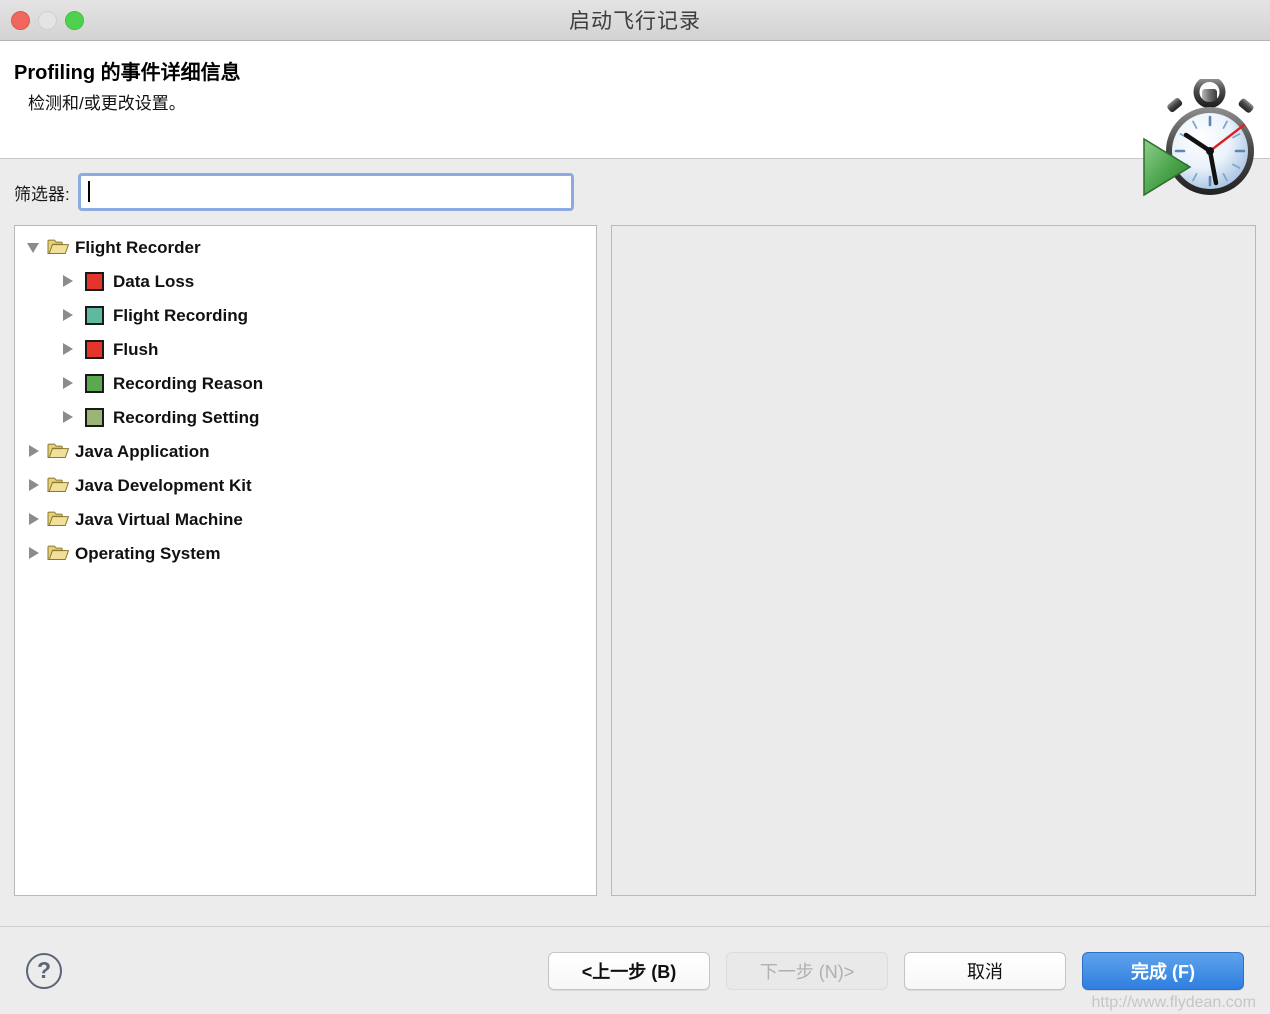 The height and width of the screenshot is (1014, 1270). I want to click on tree-item-java-development-kit: Java Development Kit, so click(305, 485).